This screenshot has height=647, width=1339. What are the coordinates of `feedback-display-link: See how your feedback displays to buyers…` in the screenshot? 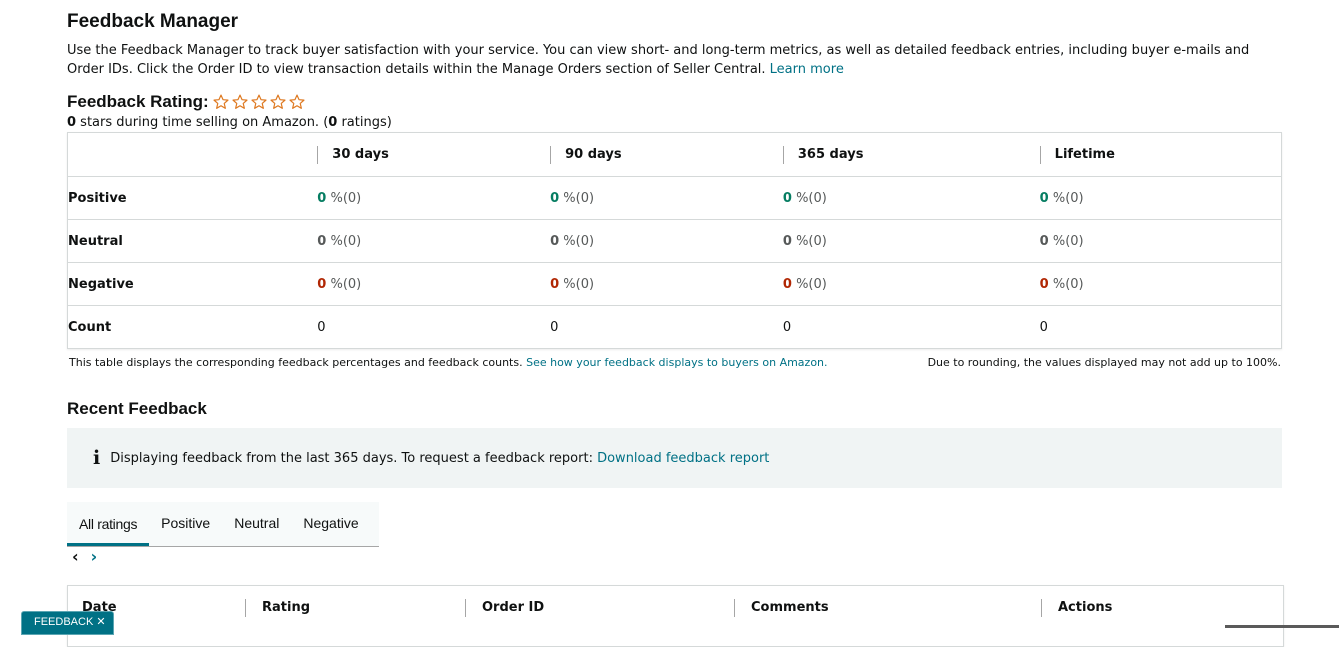 It's located at (676, 362).